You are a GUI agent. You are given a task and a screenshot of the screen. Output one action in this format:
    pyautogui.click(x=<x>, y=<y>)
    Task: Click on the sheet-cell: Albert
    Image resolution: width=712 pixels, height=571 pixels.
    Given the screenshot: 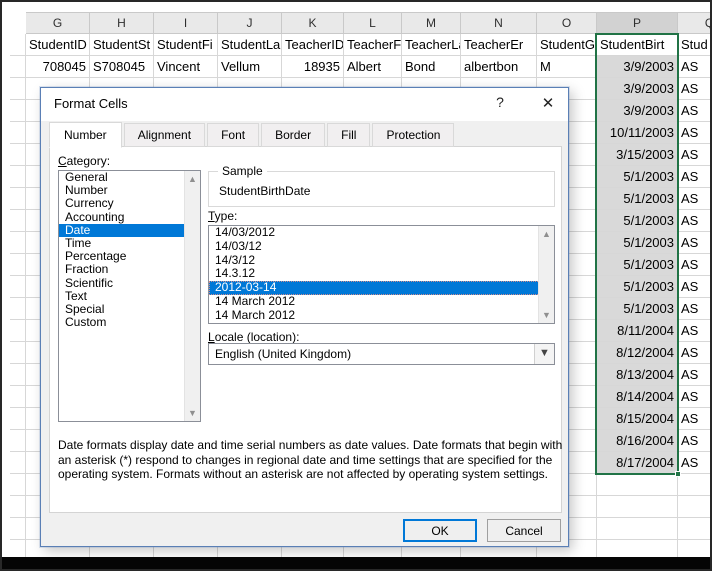 What is the action you would take?
    pyautogui.click(x=373, y=67)
    